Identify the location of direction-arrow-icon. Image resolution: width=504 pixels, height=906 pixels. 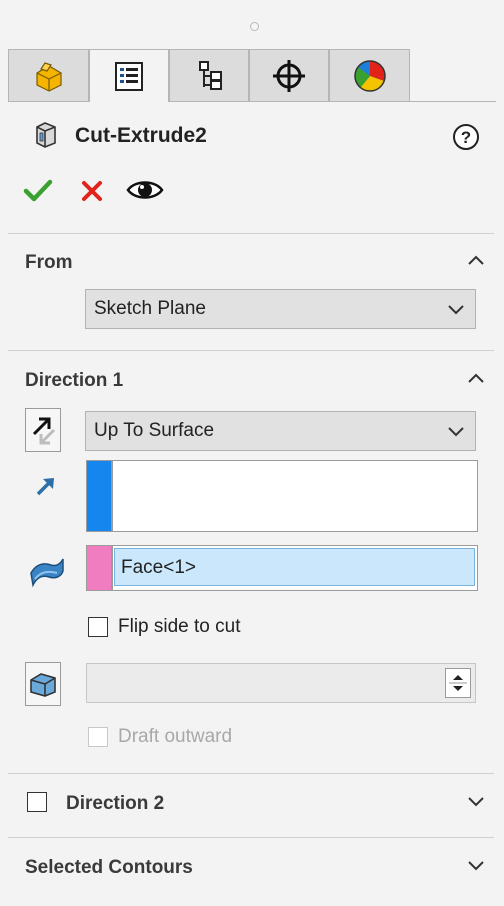
(45, 487).